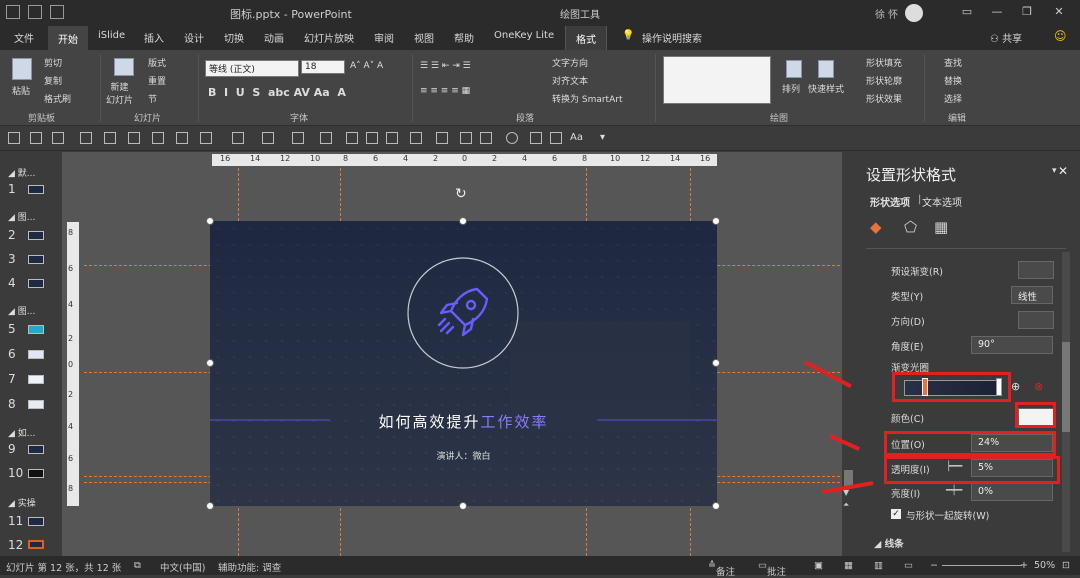 The width and height of the screenshot is (1080, 578). I want to click on tab-transitions: 切换, so click(234, 37).